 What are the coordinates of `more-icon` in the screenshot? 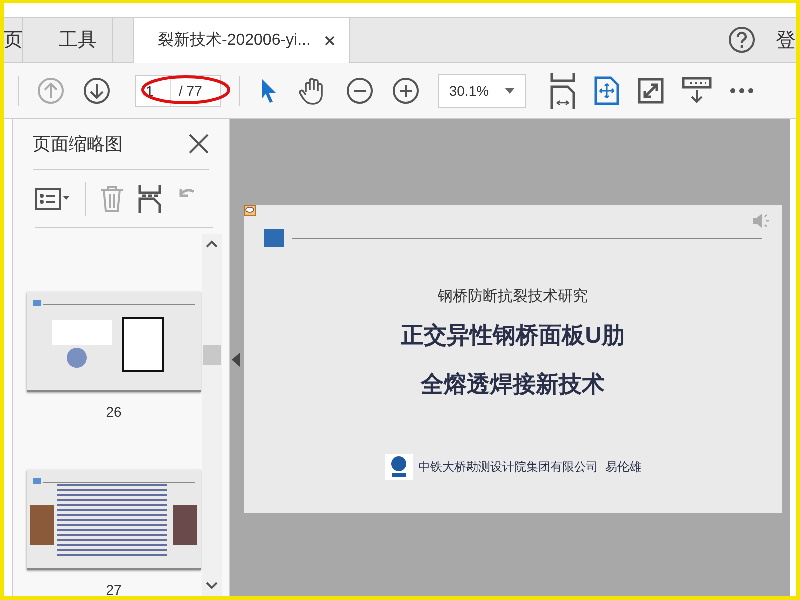 It's located at (742, 91).